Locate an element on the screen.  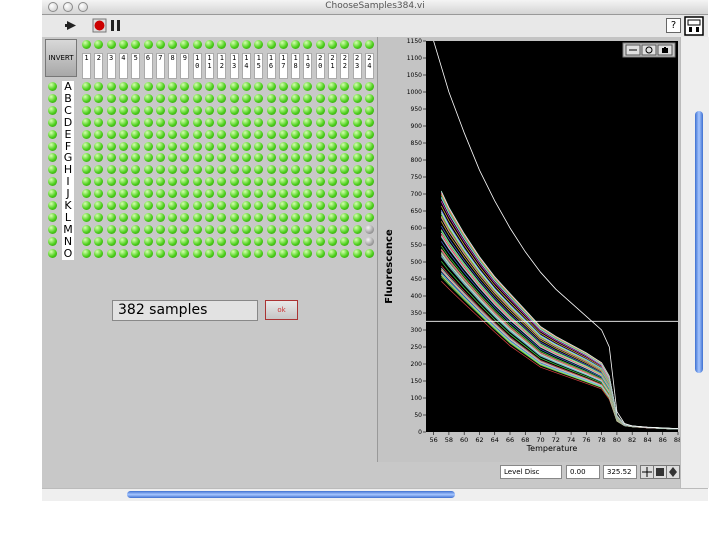
invert-button: INVERT is located at coordinates (61, 58).